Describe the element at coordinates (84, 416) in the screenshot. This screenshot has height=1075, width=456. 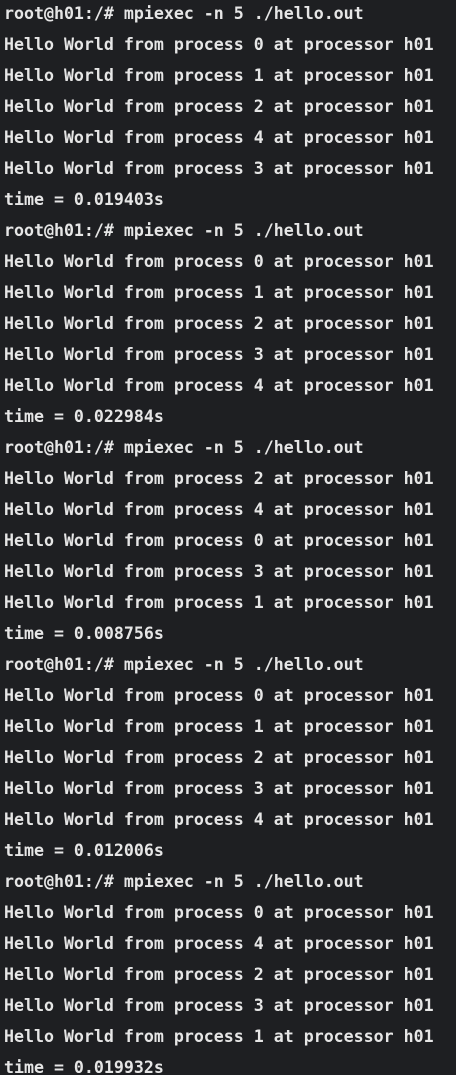
I see `timing-line: time = 0.022984s` at that location.